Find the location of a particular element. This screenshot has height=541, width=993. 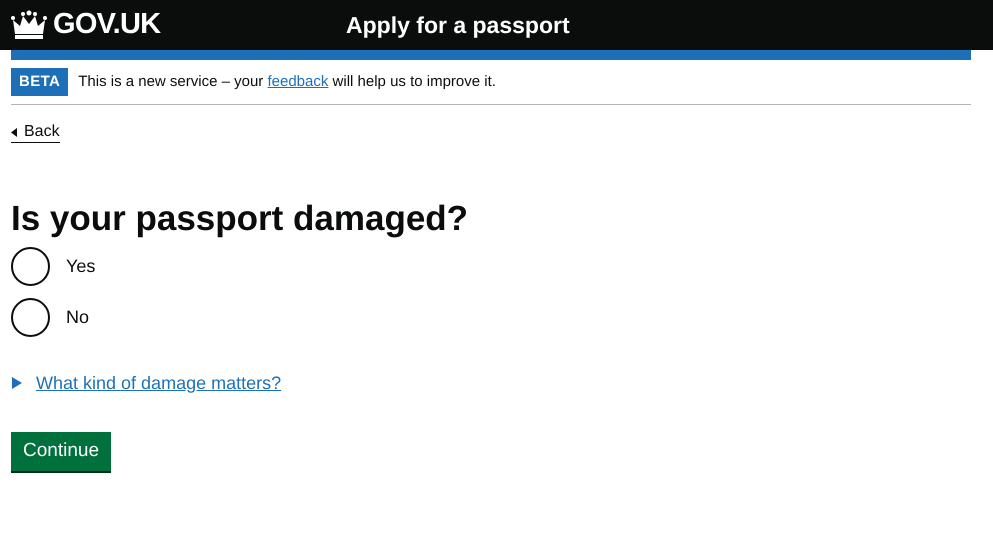

details-summary-link: What kind of damage matters? is located at coordinates (159, 383).